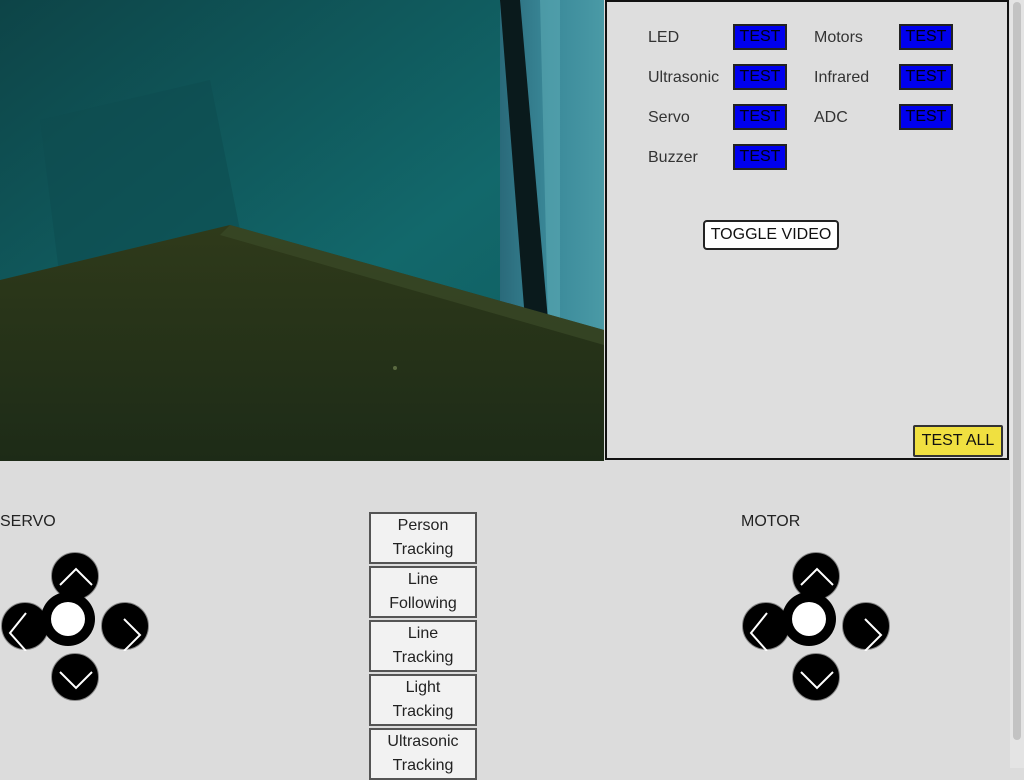  I want to click on servo-down-button, so click(75, 677).